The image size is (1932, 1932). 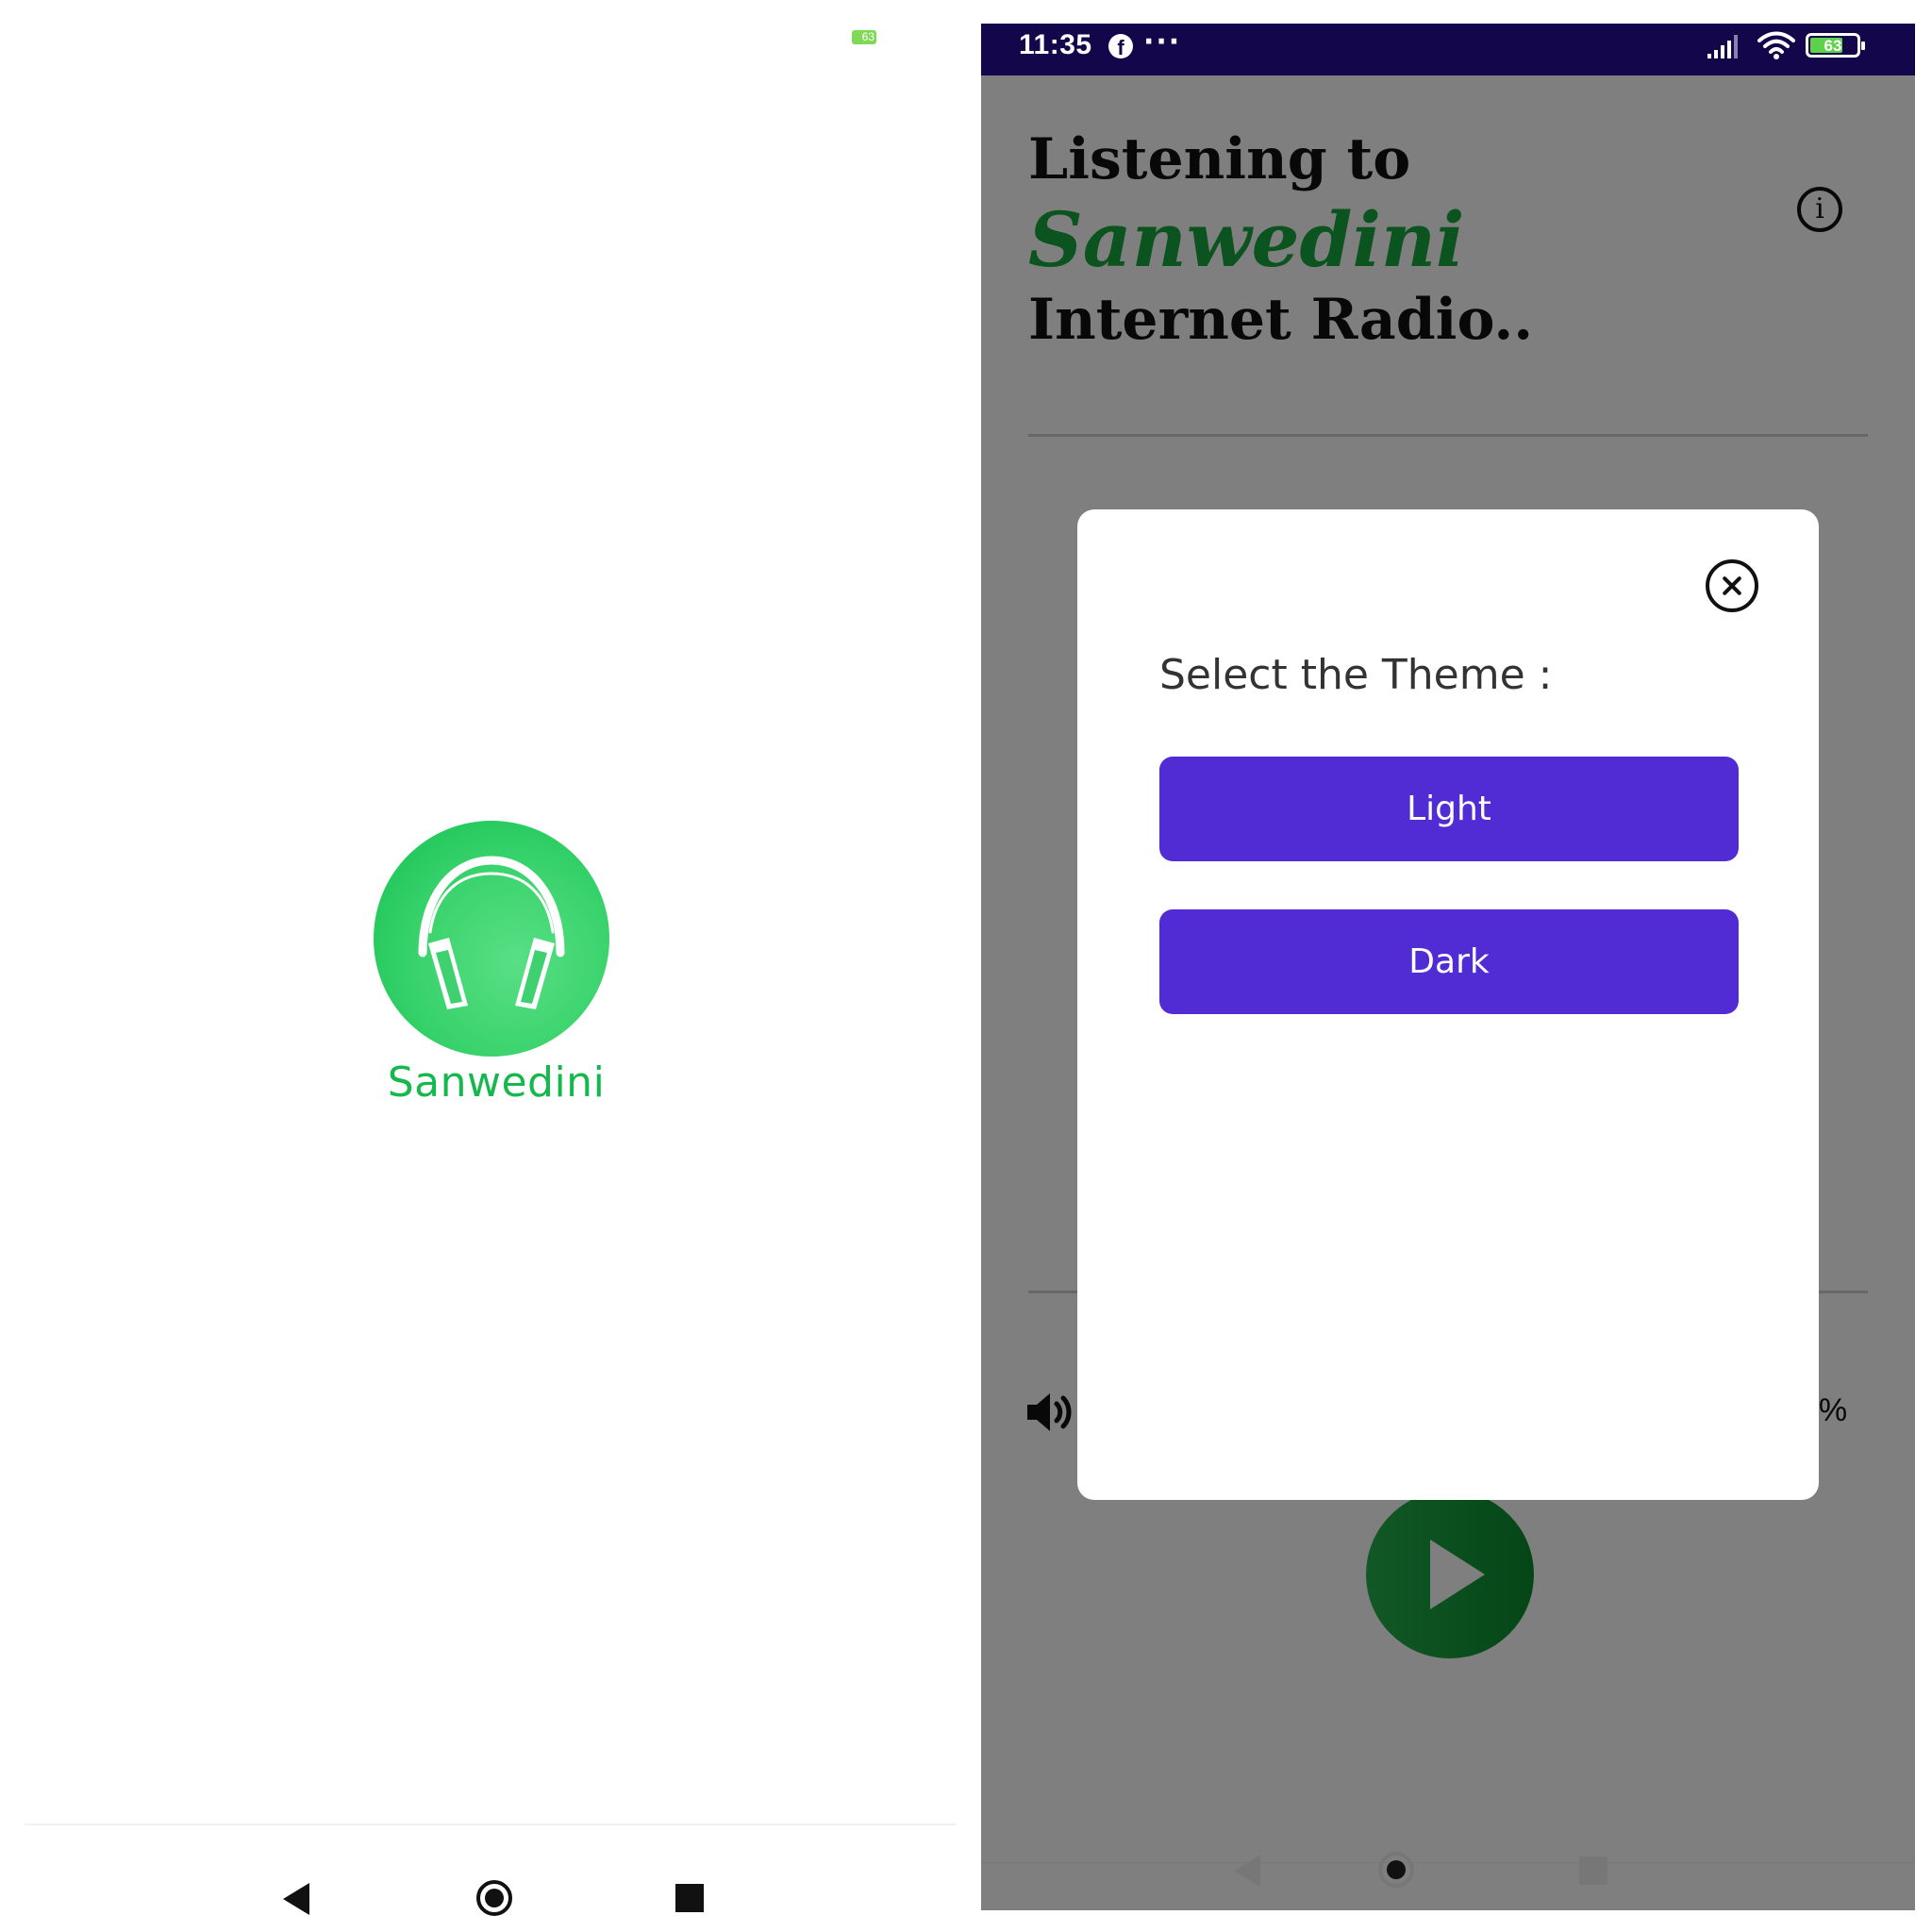 I want to click on headphones-icon, so click(x=491, y=932).